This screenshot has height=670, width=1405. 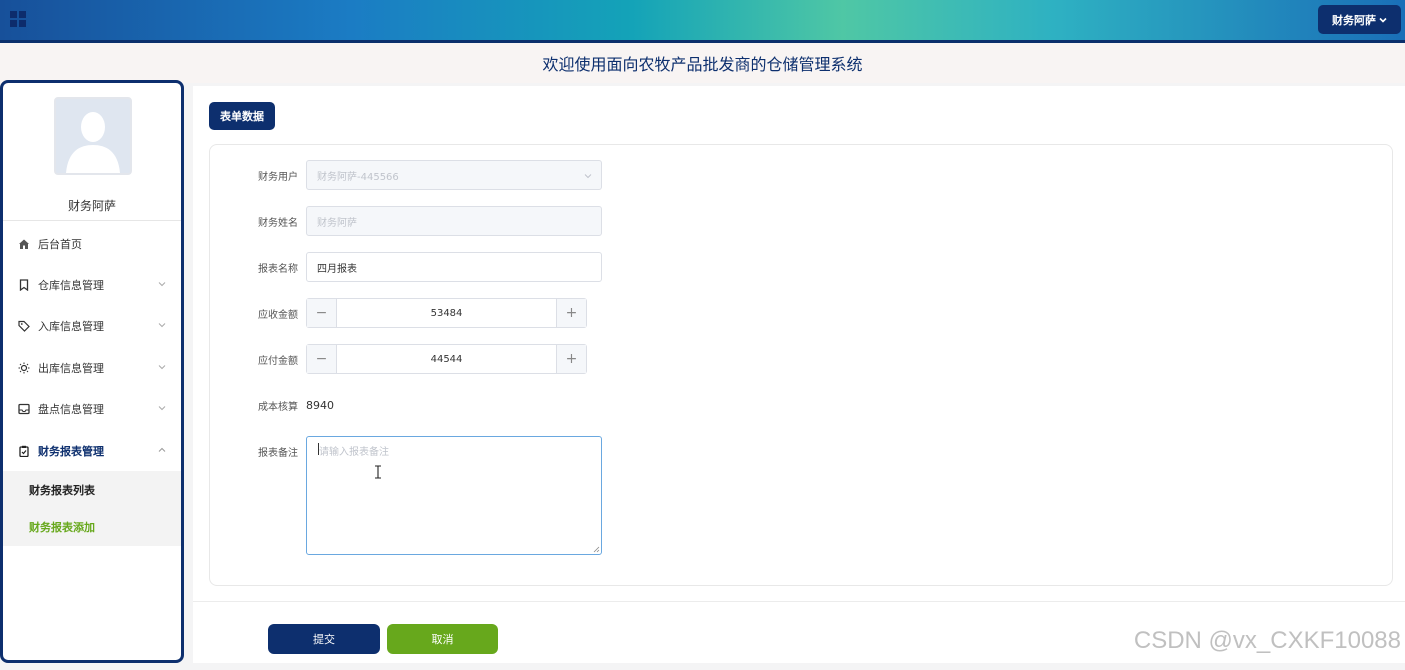 What do you see at coordinates (91, 206) in the screenshot?
I see `sidebar-user-name: 财务阿萨` at bounding box center [91, 206].